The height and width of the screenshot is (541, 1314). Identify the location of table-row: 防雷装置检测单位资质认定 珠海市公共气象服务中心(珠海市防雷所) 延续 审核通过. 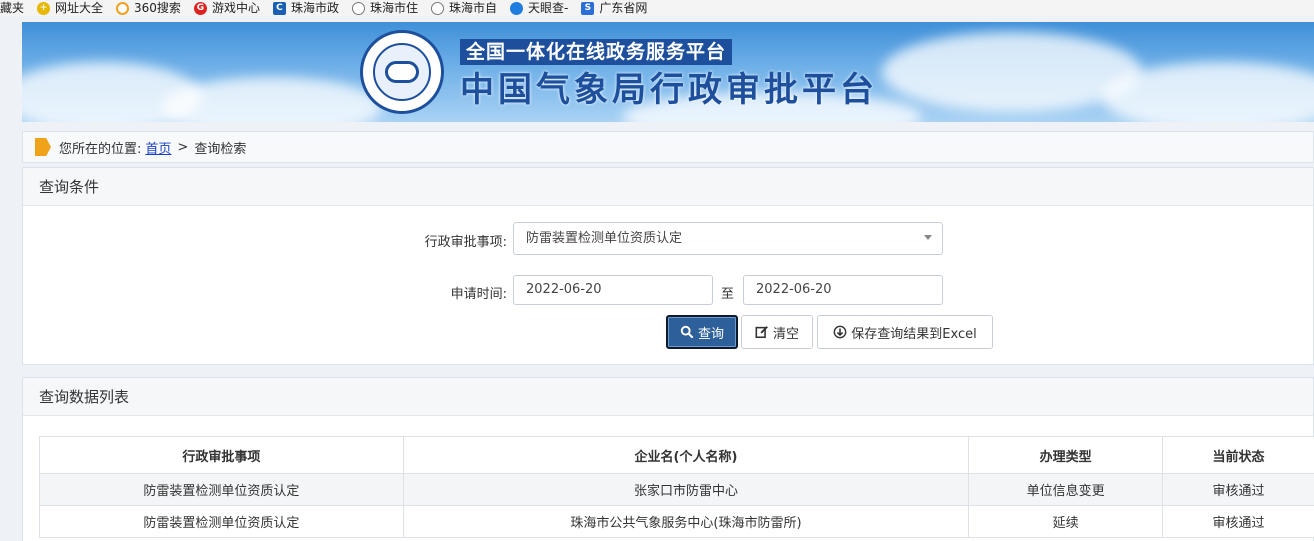
(676, 521).